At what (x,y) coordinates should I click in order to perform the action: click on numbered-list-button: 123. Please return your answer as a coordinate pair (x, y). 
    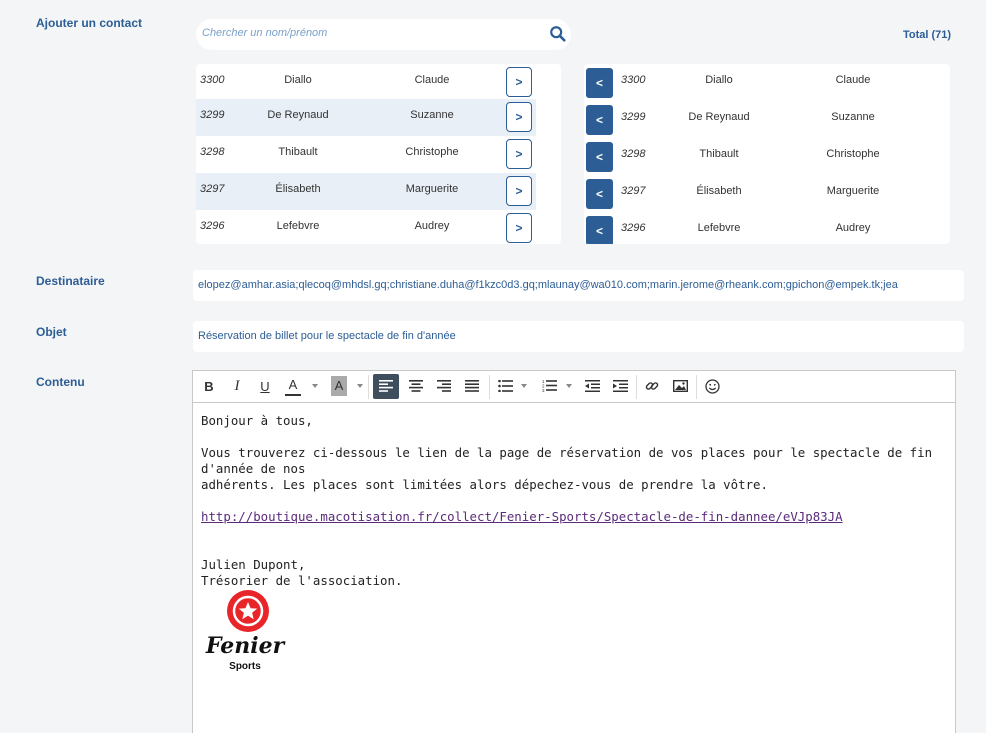
    Looking at the image, I should click on (549, 386).